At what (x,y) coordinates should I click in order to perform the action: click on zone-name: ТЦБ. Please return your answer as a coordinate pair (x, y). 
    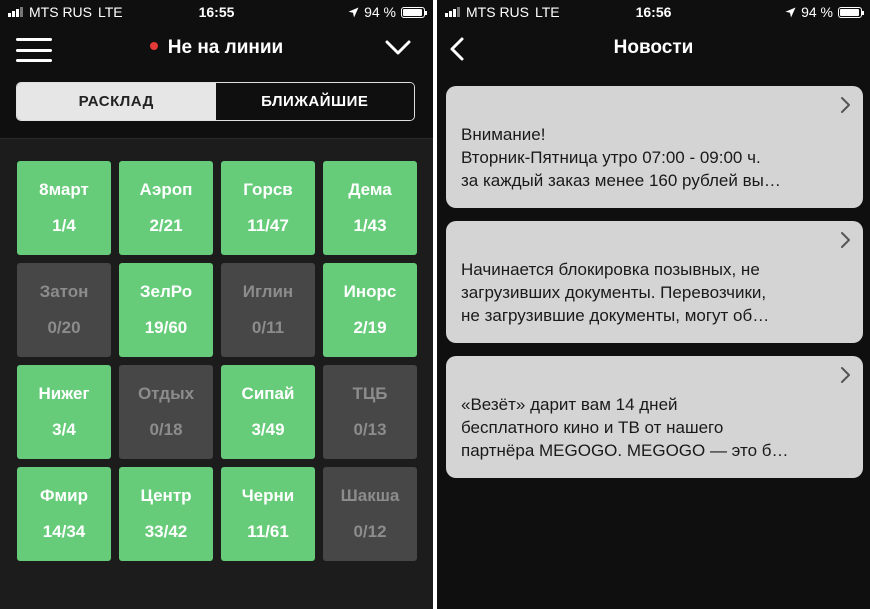
    Looking at the image, I should click on (370, 393).